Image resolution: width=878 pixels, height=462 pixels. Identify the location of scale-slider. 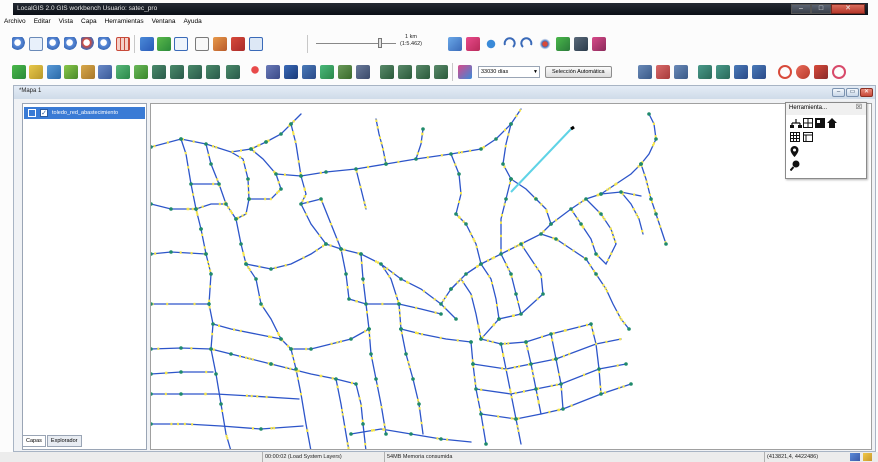
(356, 43).